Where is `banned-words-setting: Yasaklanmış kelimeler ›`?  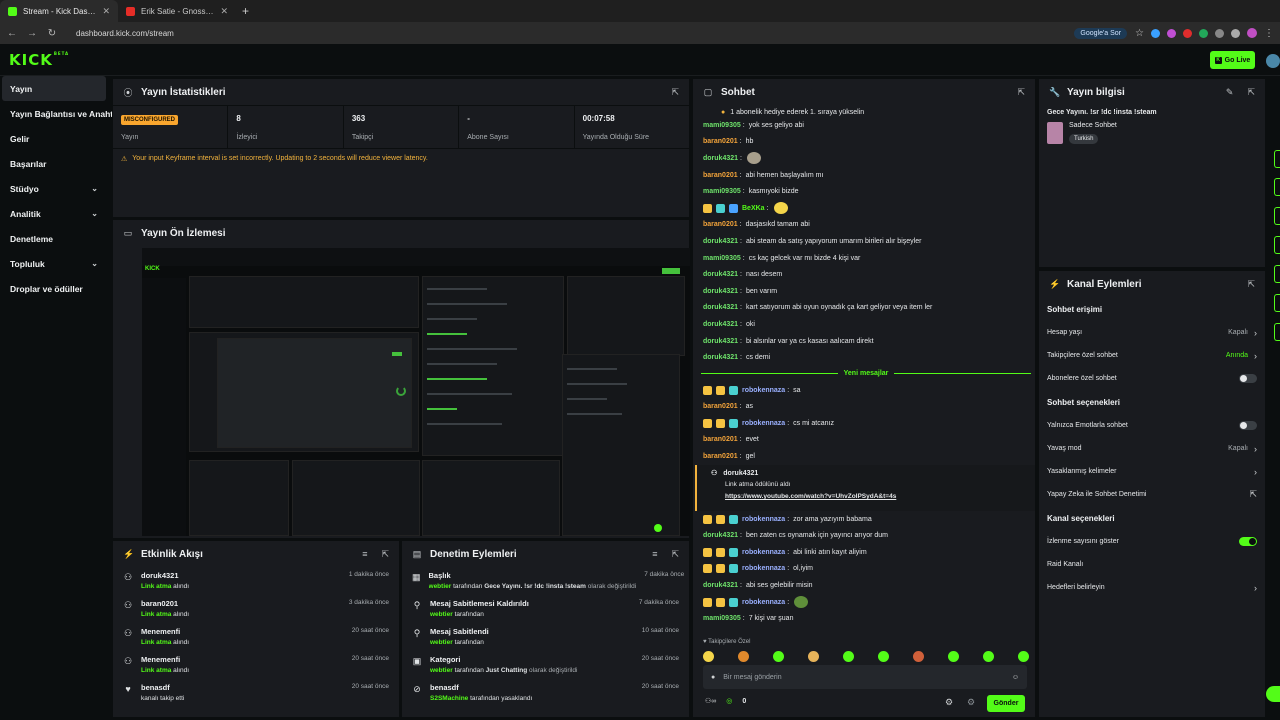
banned-words-setting: Yasaklanmış kelimeler › is located at coordinates (1152, 471).